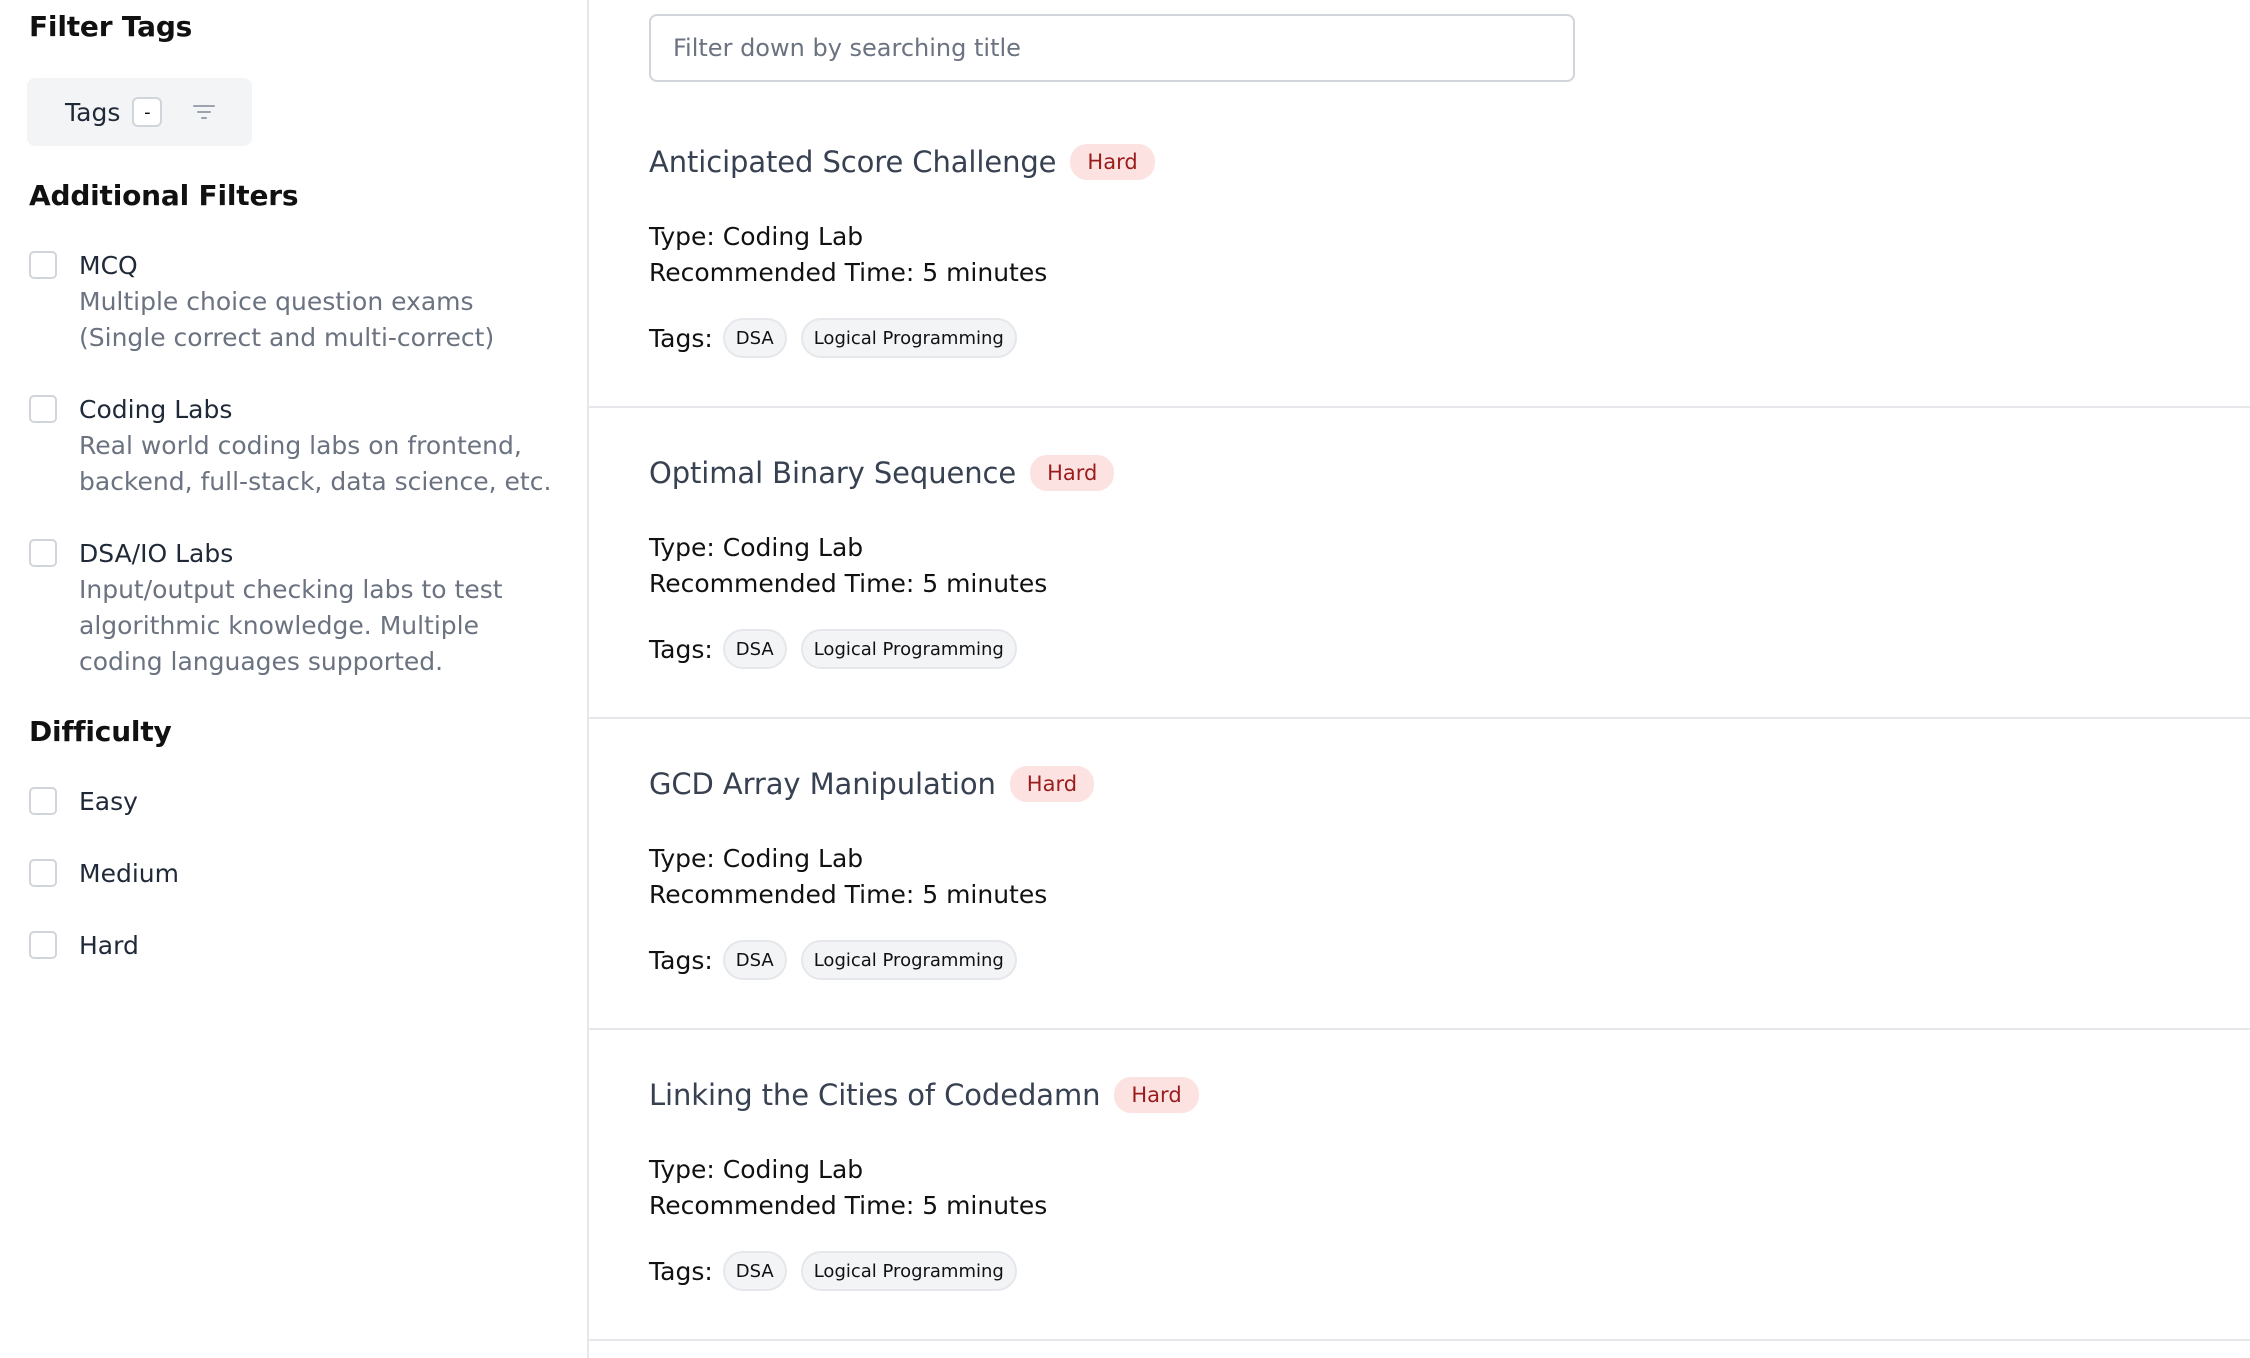 The width and height of the screenshot is (2250, 1358). I want to click on problem-title-link: Anticipated Score Challenge, so click(853, 162).